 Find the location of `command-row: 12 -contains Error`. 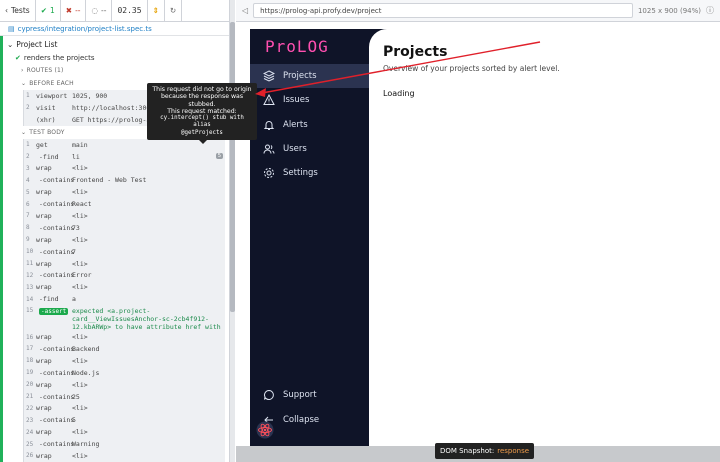

command-row: 12 -contains Error is located at coordinates (124, 275).